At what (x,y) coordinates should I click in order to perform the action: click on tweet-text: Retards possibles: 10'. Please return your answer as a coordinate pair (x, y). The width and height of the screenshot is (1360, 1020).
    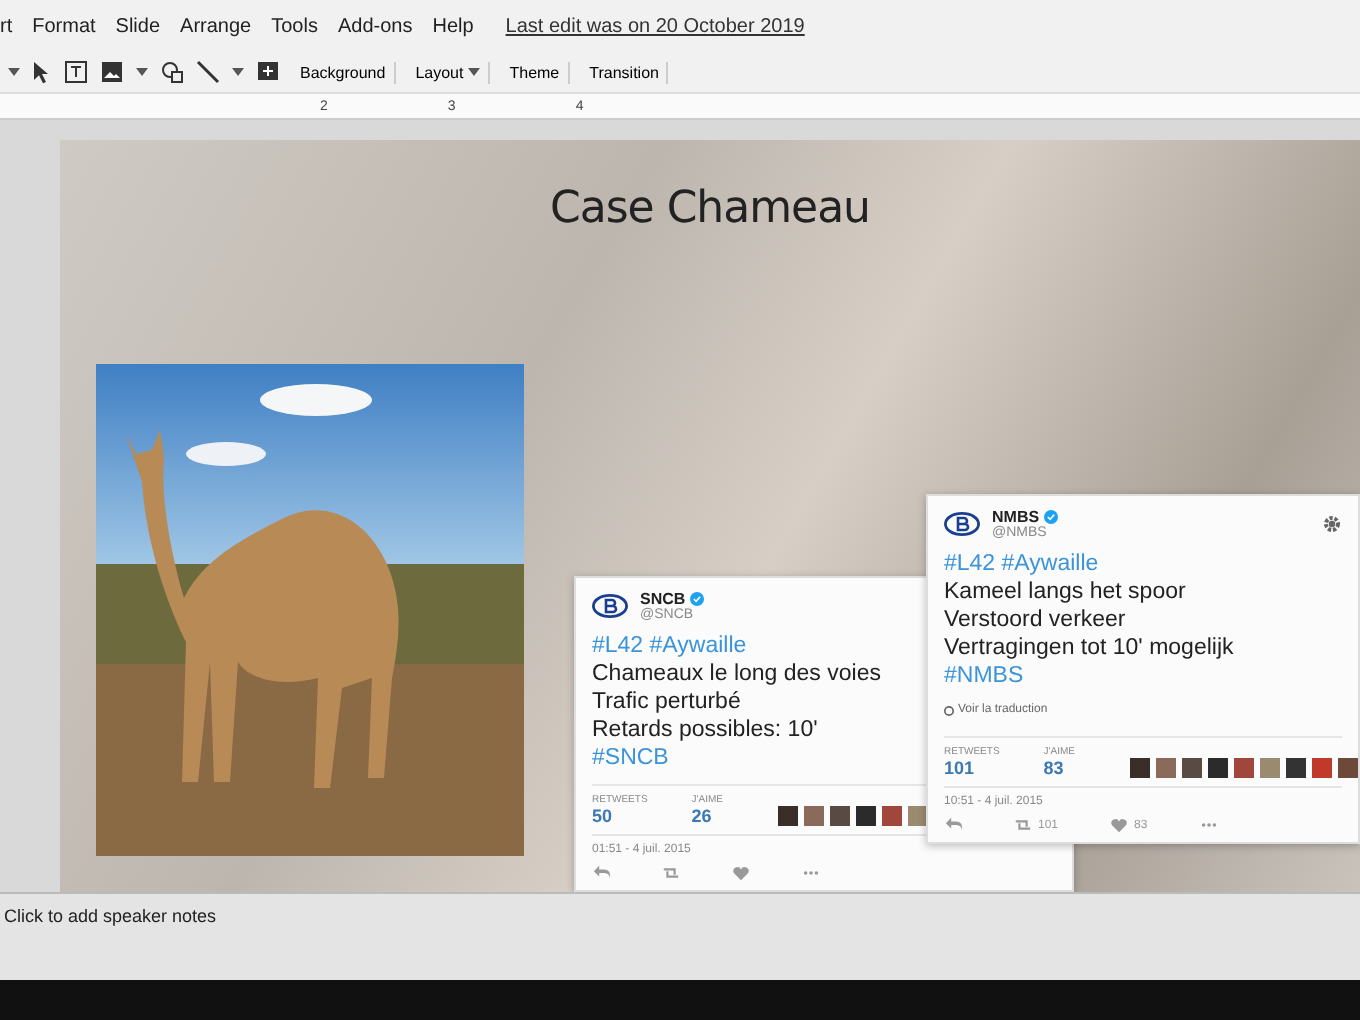
    Looking at the image, I should click on (705, 730).